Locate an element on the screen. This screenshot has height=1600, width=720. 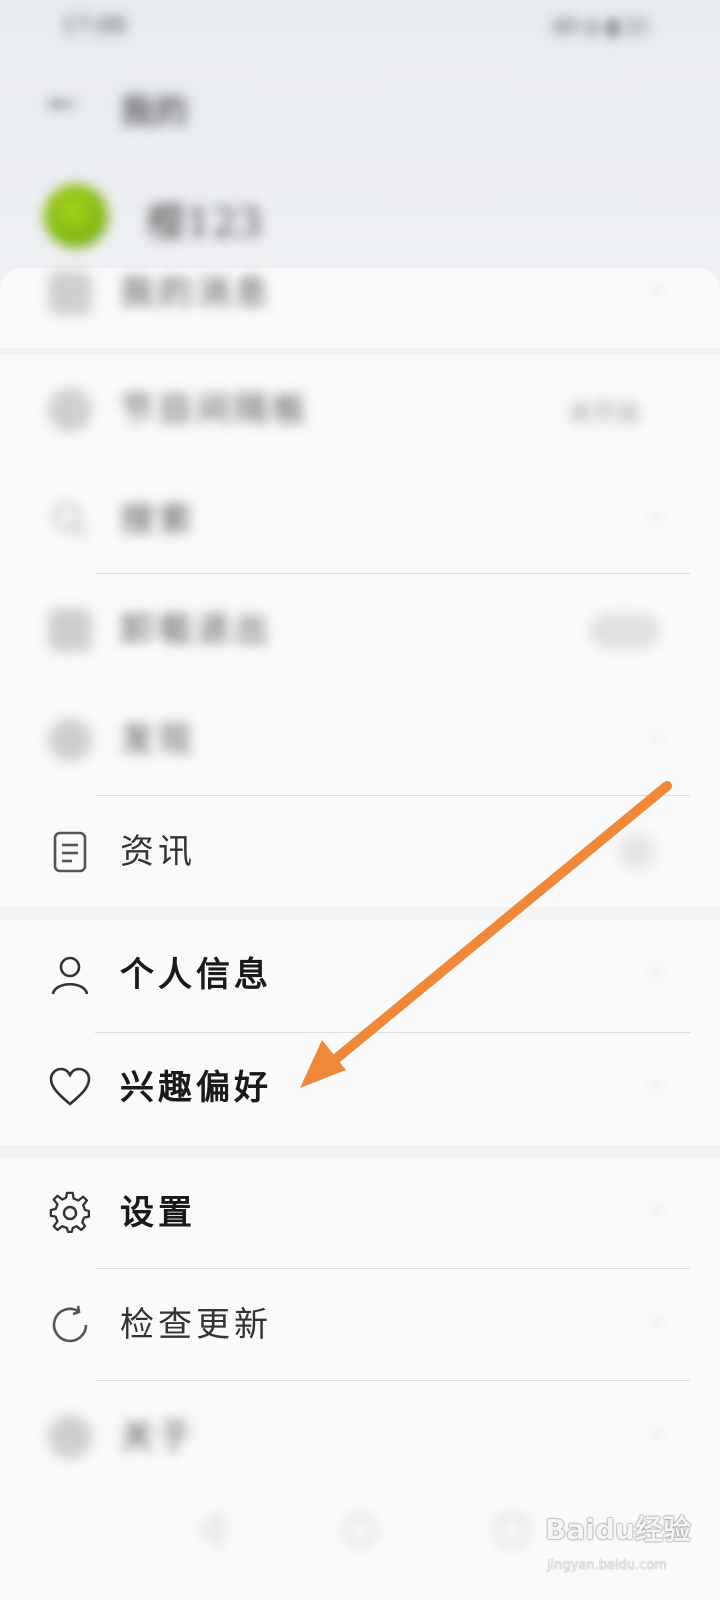
menu-item-value: 未开启 is located at coordinates (604, 413).